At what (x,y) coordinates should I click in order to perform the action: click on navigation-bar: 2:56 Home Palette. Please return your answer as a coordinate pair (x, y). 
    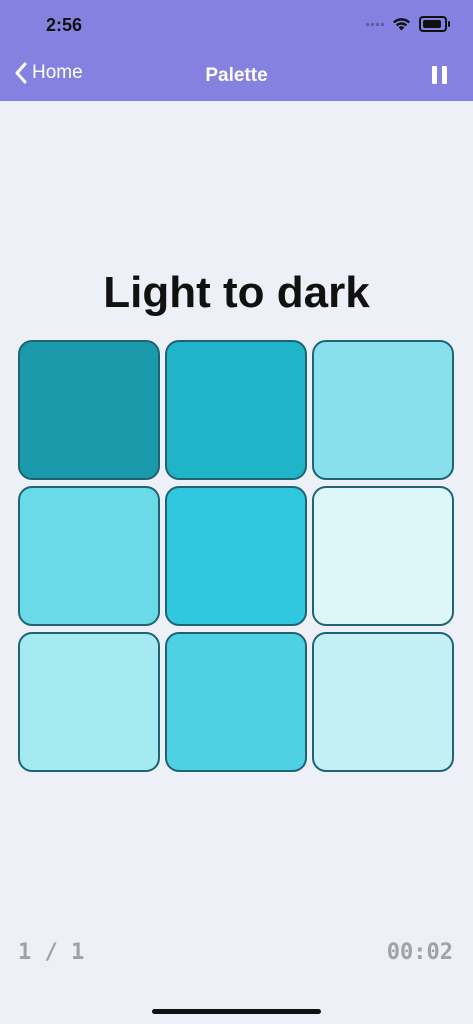
    Looking at the image, I should click on (236, 50).